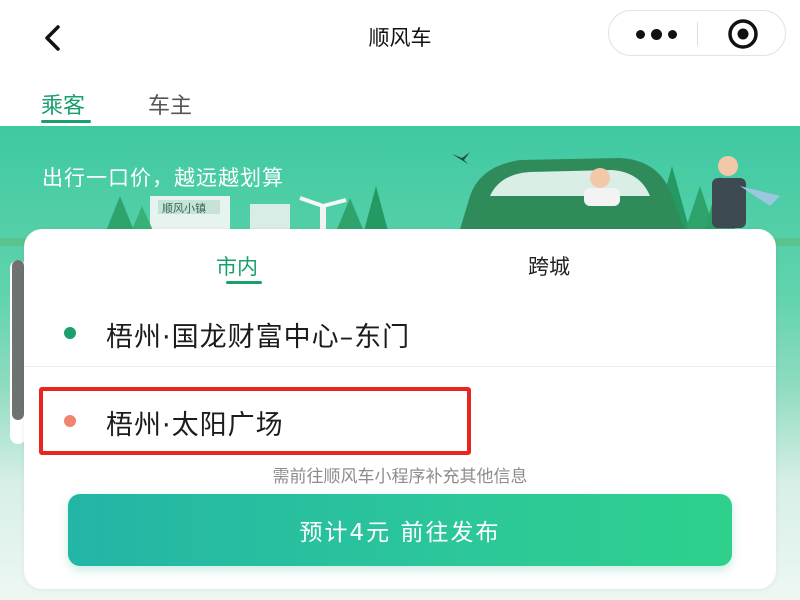 The width and height of the screenshot is (800, 600). Describe the element at coordinates (70, 333) in the screenshot. I see `origin-dot-icon` at that location.